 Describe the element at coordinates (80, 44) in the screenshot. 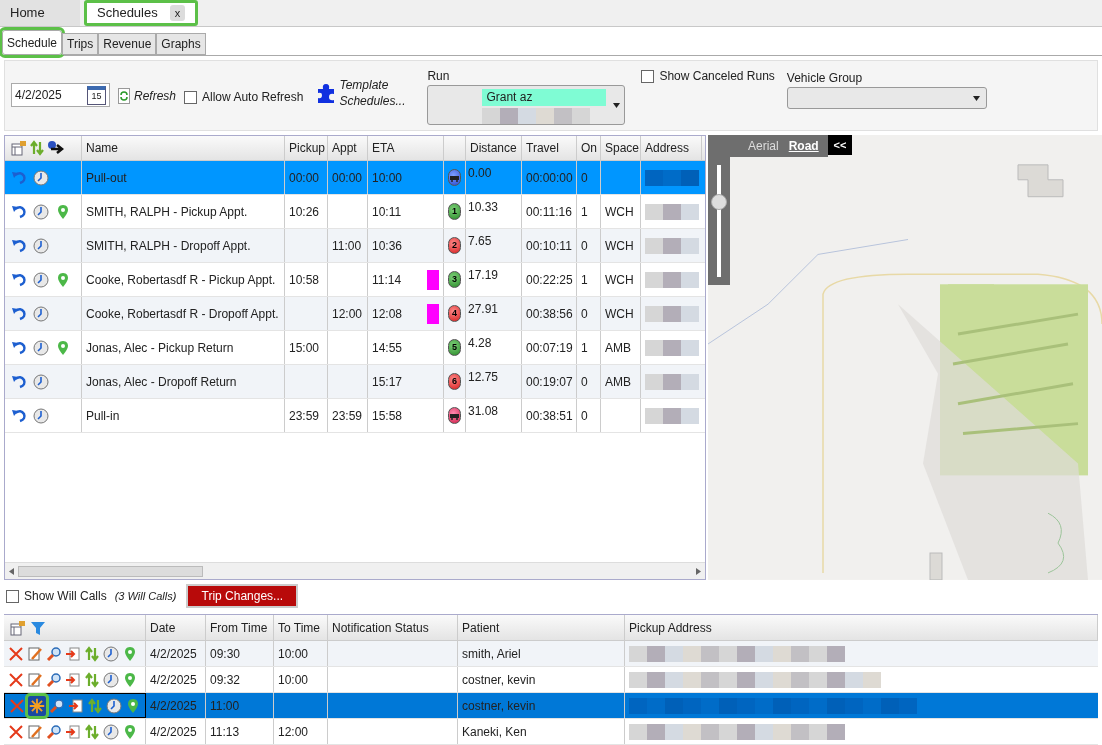

I see `tab: Trips` at that location.